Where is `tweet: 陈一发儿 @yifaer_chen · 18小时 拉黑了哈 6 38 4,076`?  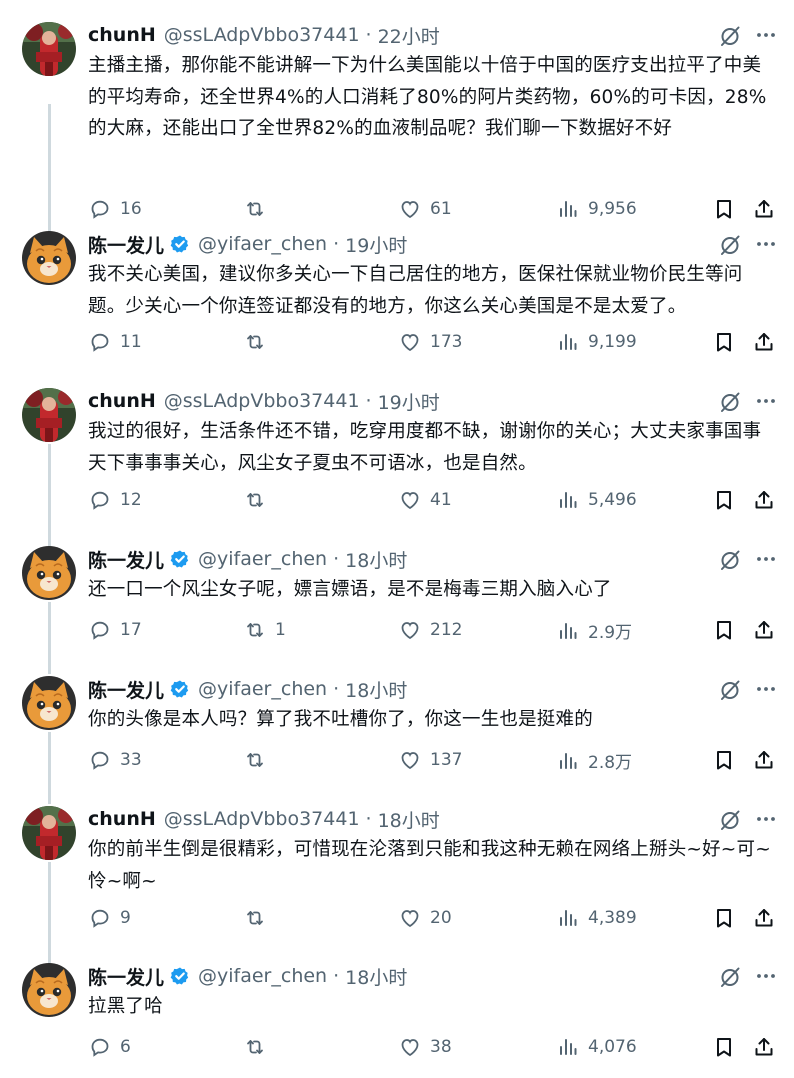 tweet: 陈一发儿 @yifaer_chen · 18小时 拉黑了哈 6 38 4,076 is located at coordinates (397, 1013).